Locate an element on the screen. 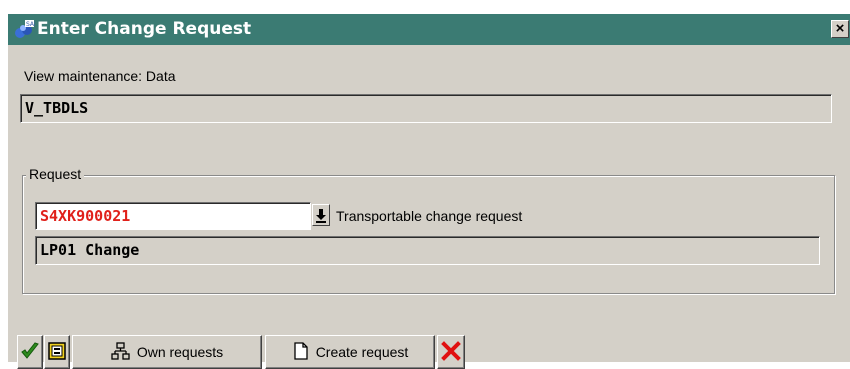 The height and width of the screenshot is (369, 850). hierarchy-icon is located at coordinates (121, 352).